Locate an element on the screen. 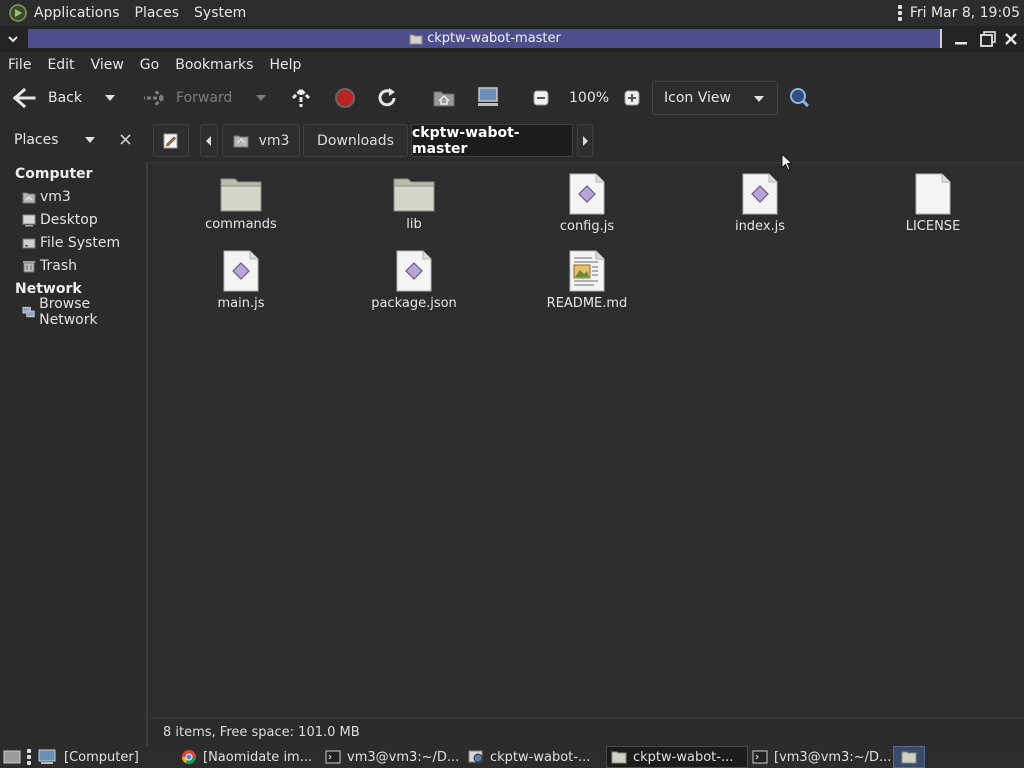 The height and width of the screenshot is (768, 1024). zoom-out-button is located at coordinates (541, 98).